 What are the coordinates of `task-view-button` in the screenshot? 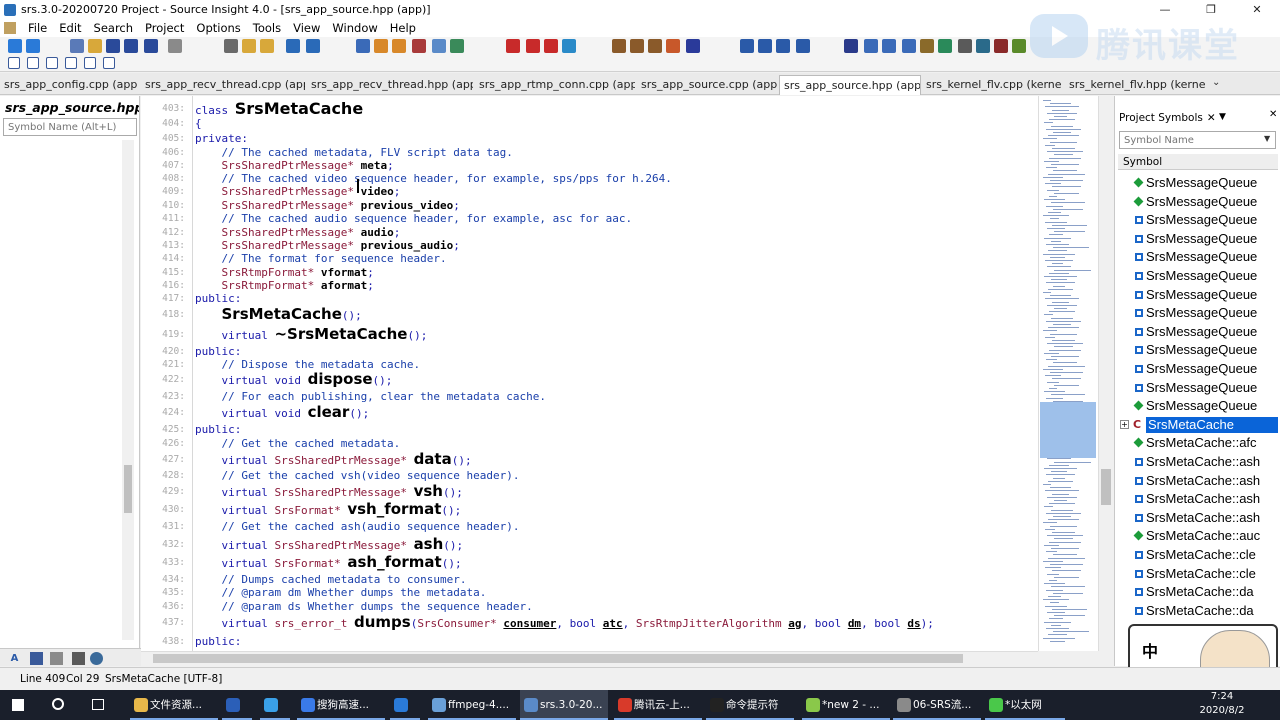 It's located at (100, 705).